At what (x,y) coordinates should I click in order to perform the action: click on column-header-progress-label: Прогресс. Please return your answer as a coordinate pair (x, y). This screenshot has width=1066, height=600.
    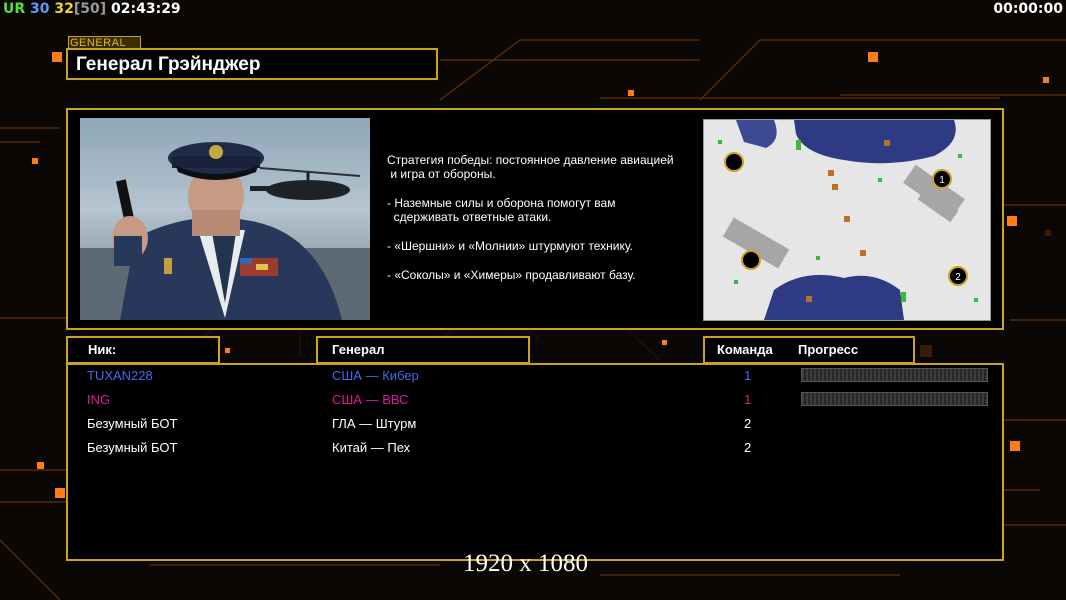
    Looking at the image, I should click on (828, 349).